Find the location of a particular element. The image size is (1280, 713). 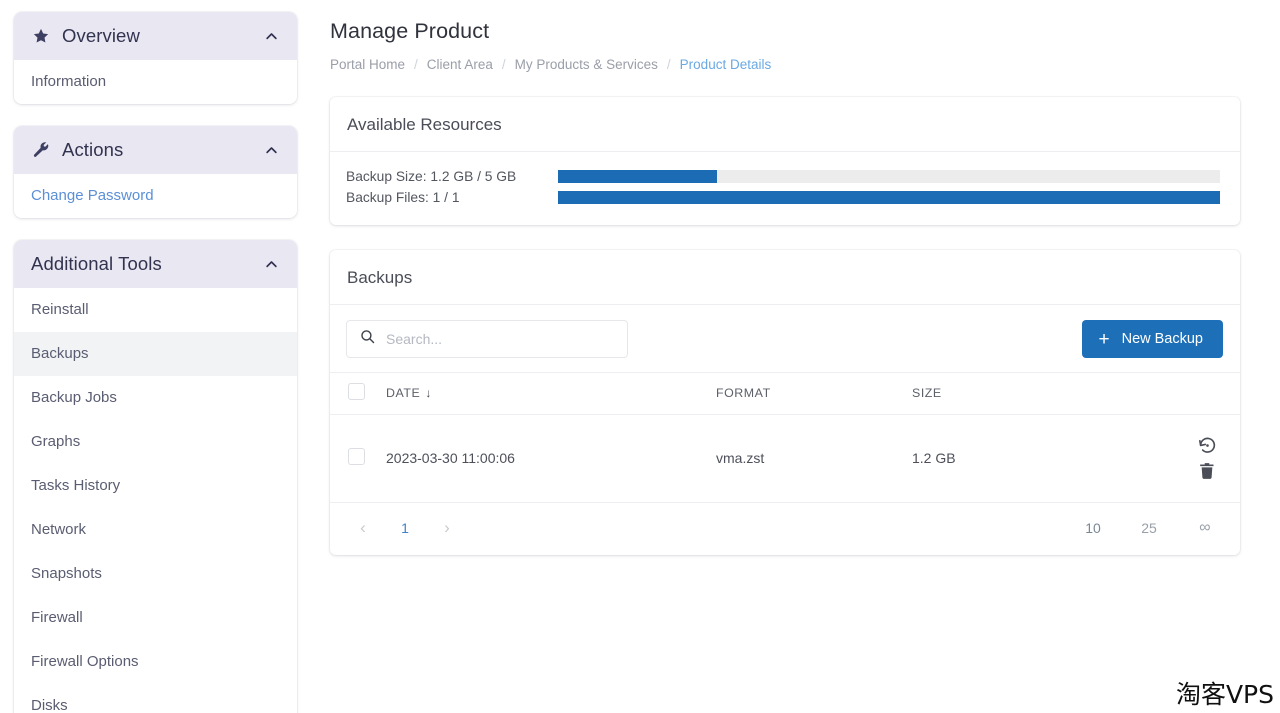

pagination-prev-button: ‹ is located at coordinates (363, 528).